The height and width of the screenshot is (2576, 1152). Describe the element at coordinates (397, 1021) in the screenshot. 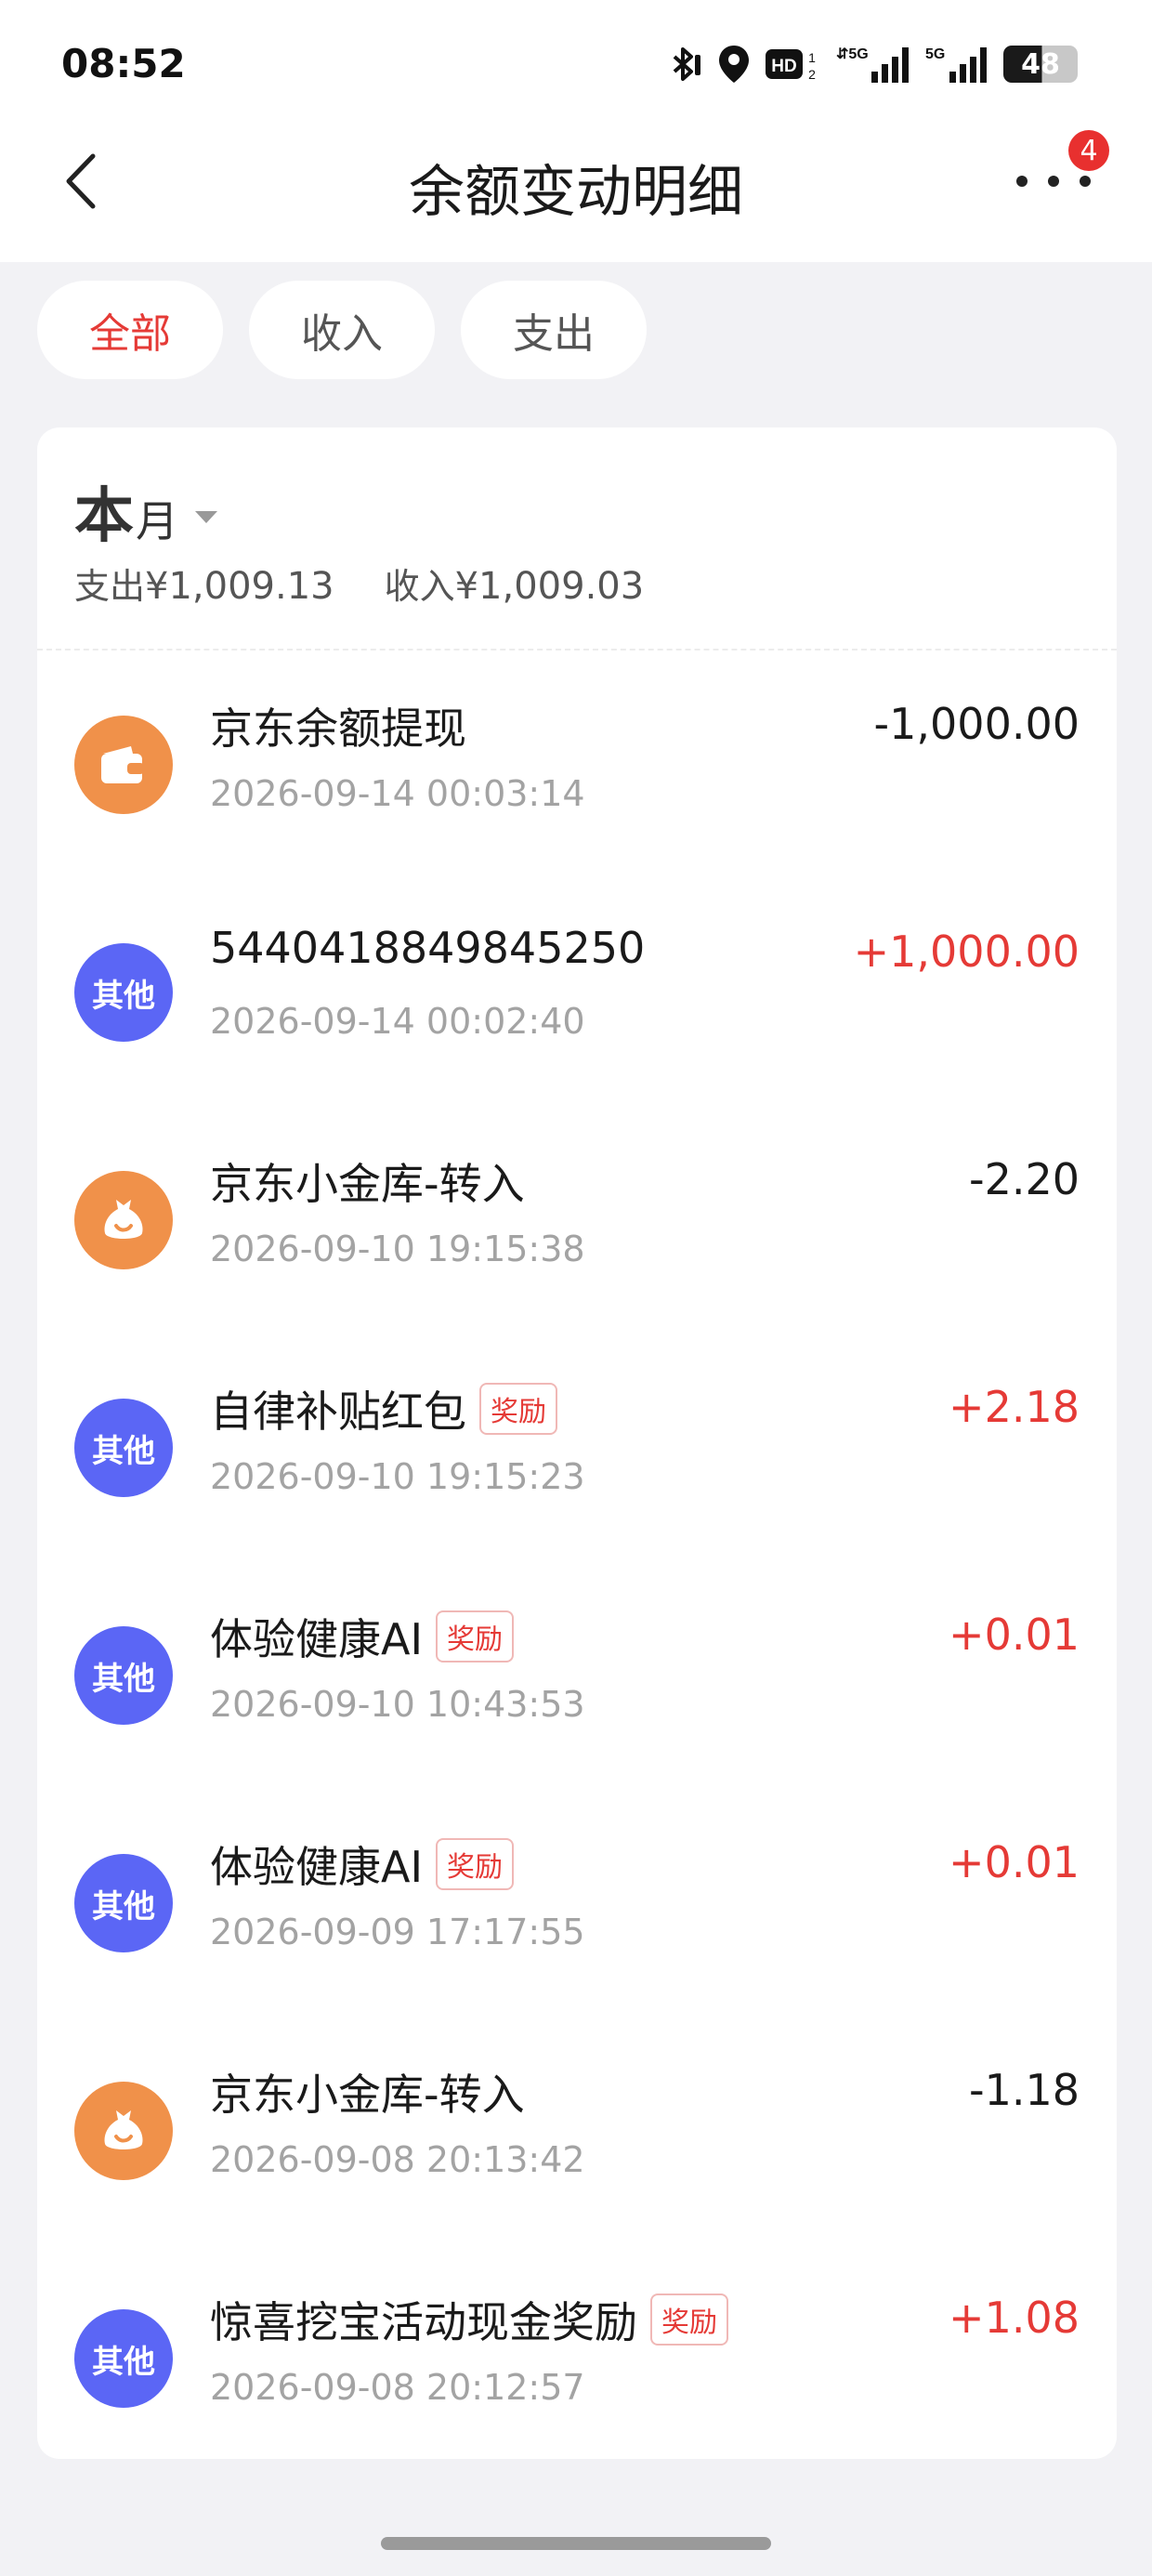

I see `transaction-time: 2026-09-14 00:02:40` at that location.